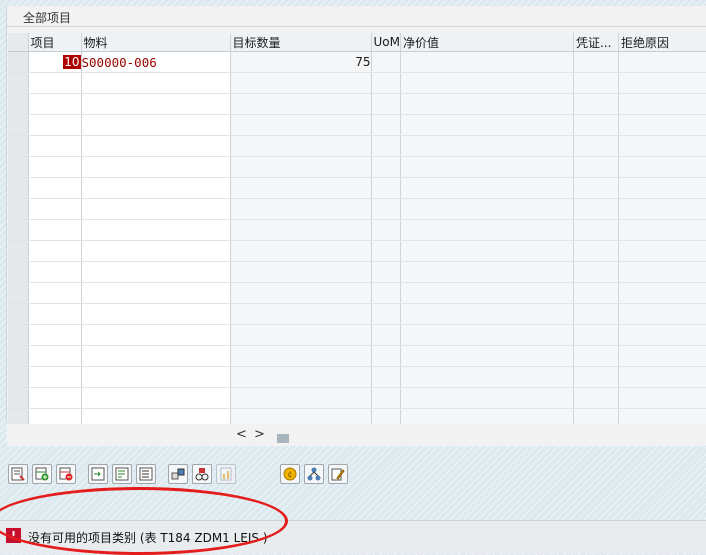 This screenshot has height=555, width=706. Describe the element at coordinates (55, 62) in the screenshot. I see `item-number-cell: 10` at that location.